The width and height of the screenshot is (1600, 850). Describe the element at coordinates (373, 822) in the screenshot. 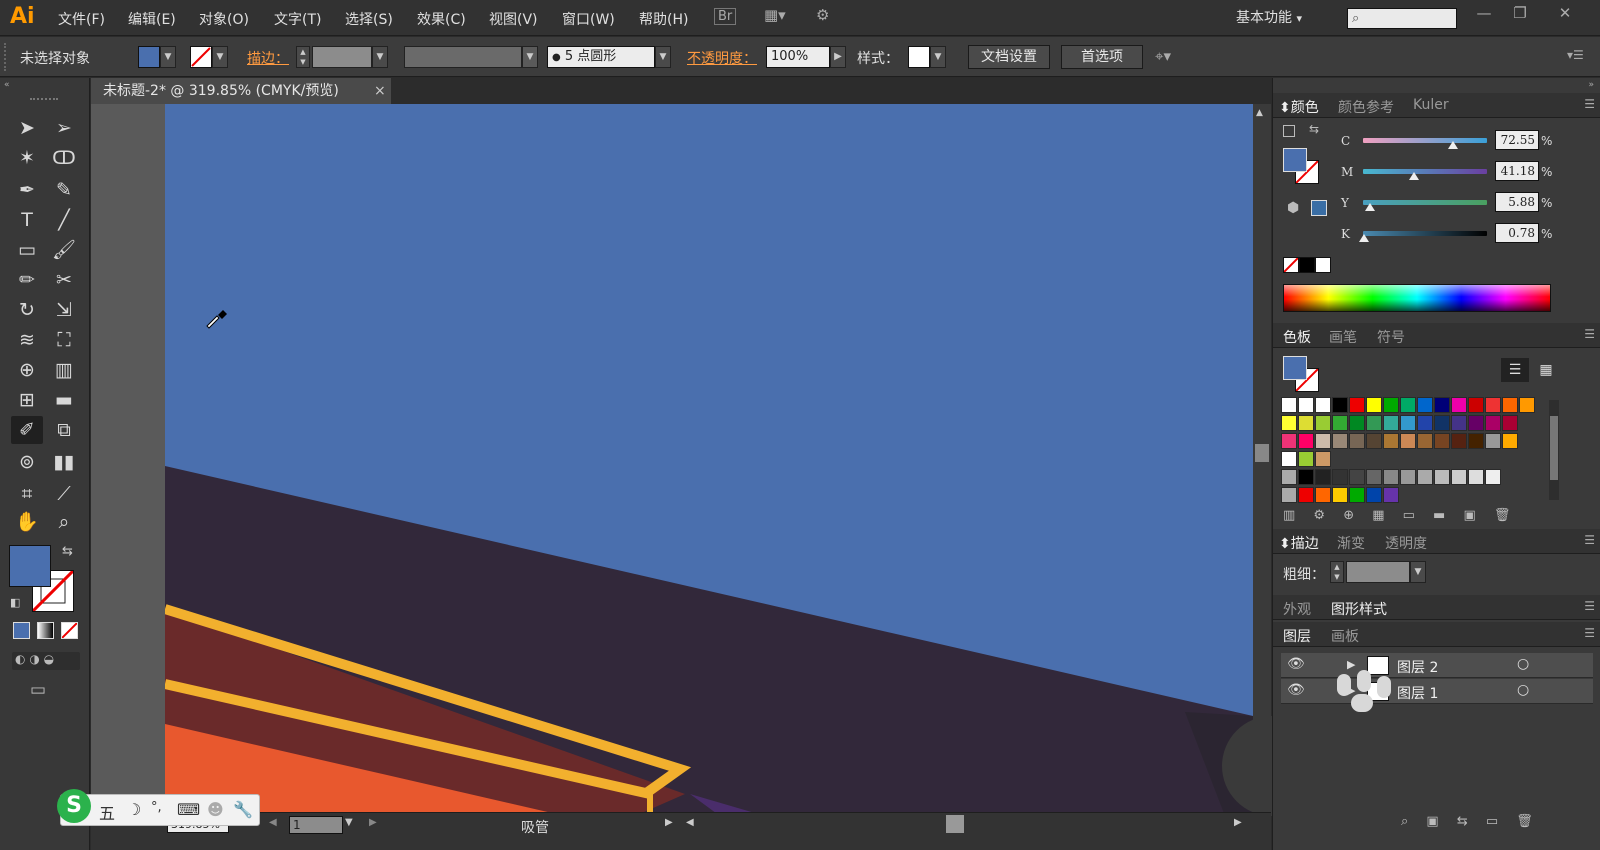

I see `next-artboard-icon: ▶` at that location.